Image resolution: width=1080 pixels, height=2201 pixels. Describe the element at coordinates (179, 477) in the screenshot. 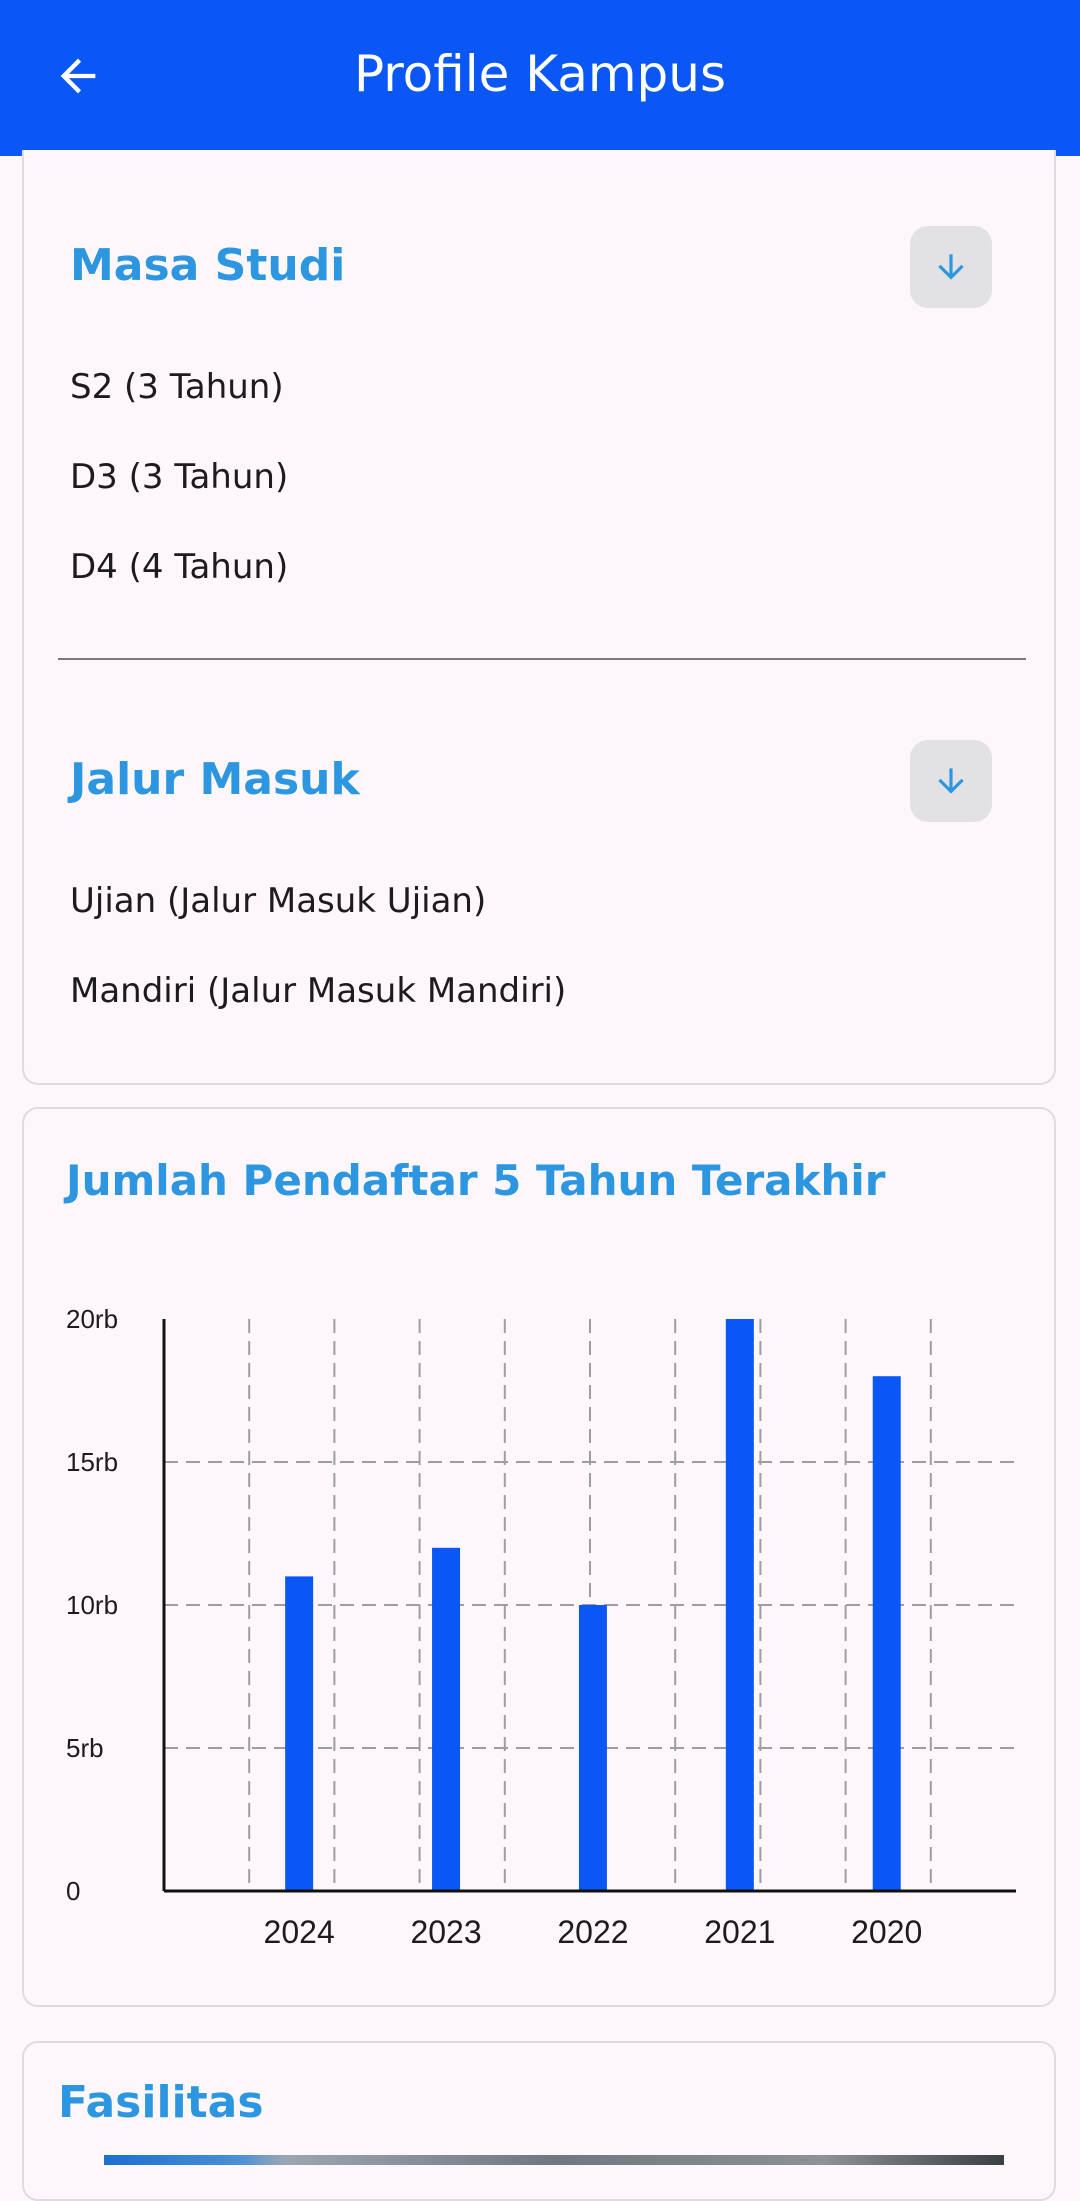

I see `masa-studi-item: D3 (3 Tahun)` at that location.